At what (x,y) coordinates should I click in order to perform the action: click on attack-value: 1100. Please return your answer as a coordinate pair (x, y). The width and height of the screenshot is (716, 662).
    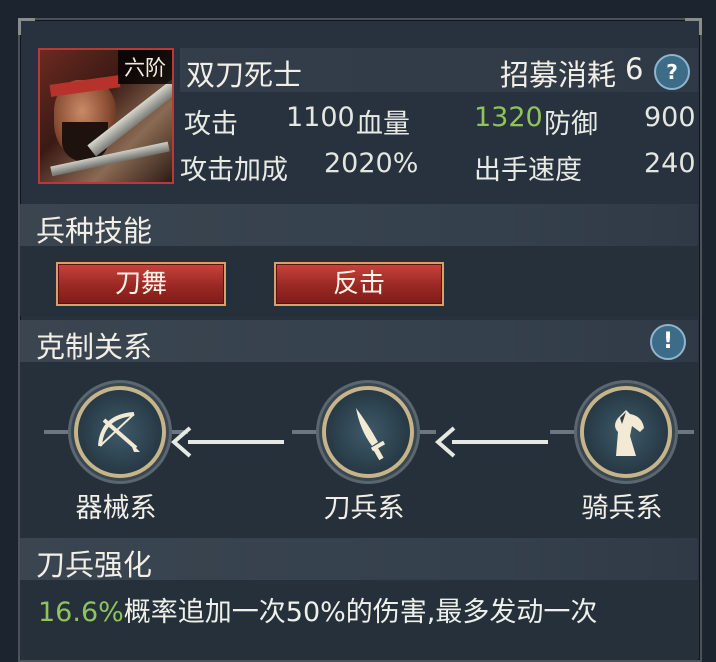
    Looking at the image, I should click on (320, 117).